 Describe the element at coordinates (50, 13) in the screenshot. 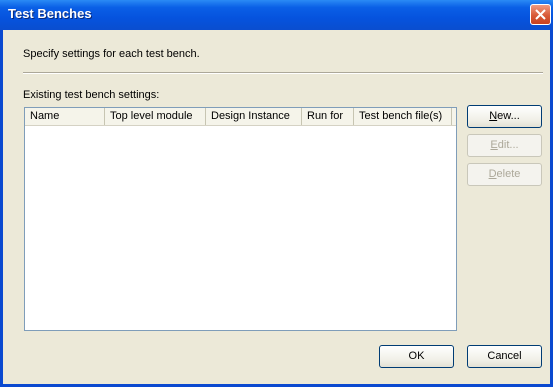

I see `dialog-title: Test Benches` at that location.